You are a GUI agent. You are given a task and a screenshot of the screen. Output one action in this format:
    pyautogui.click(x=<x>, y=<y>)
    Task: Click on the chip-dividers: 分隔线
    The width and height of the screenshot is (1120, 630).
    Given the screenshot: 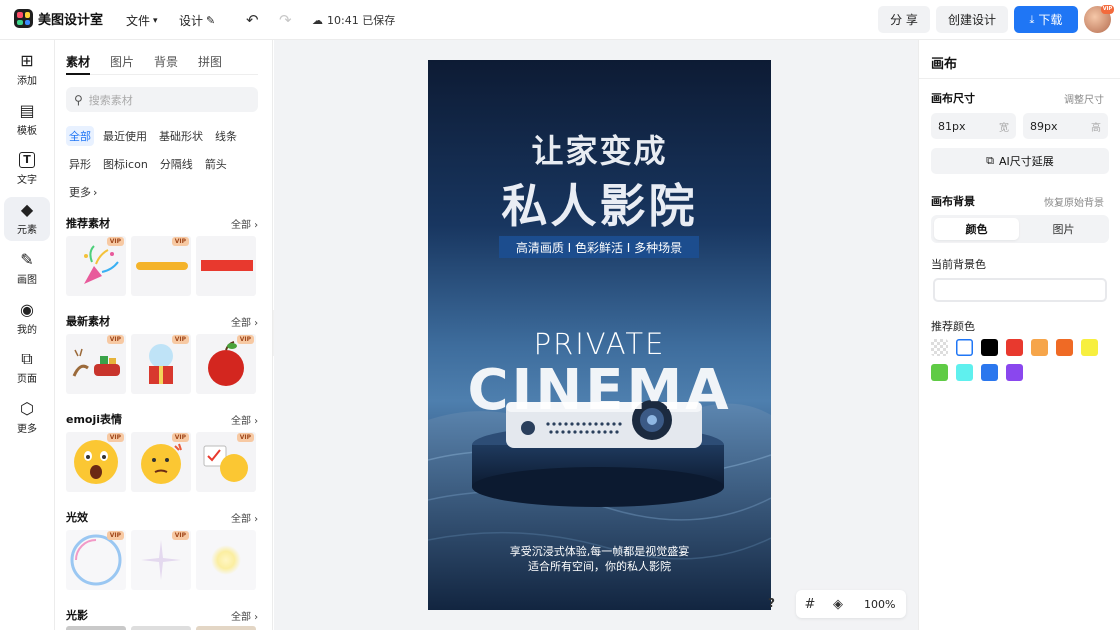 What is the action you would take?
    pyautogui.click(x=176, y=164)
    